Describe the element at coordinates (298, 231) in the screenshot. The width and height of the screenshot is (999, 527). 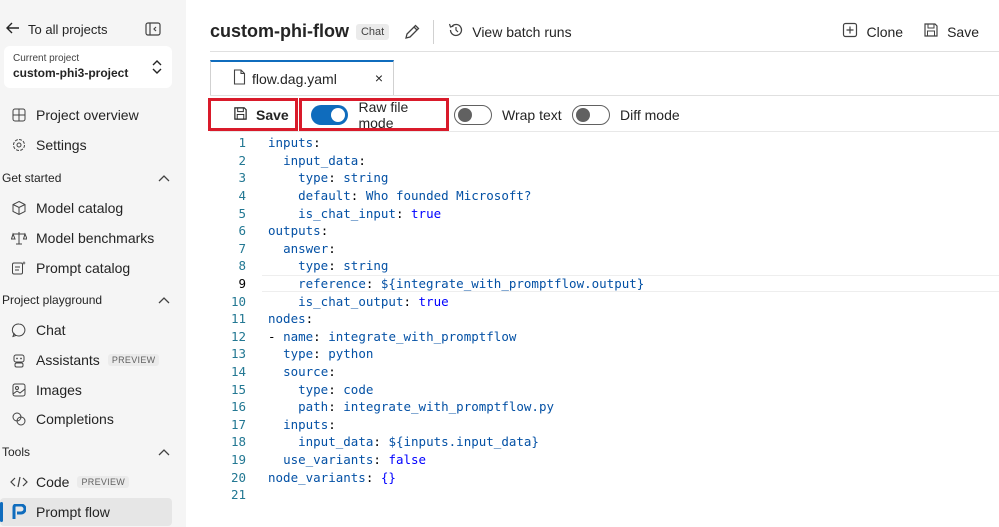
I see `code-text: outputs:` at that location.